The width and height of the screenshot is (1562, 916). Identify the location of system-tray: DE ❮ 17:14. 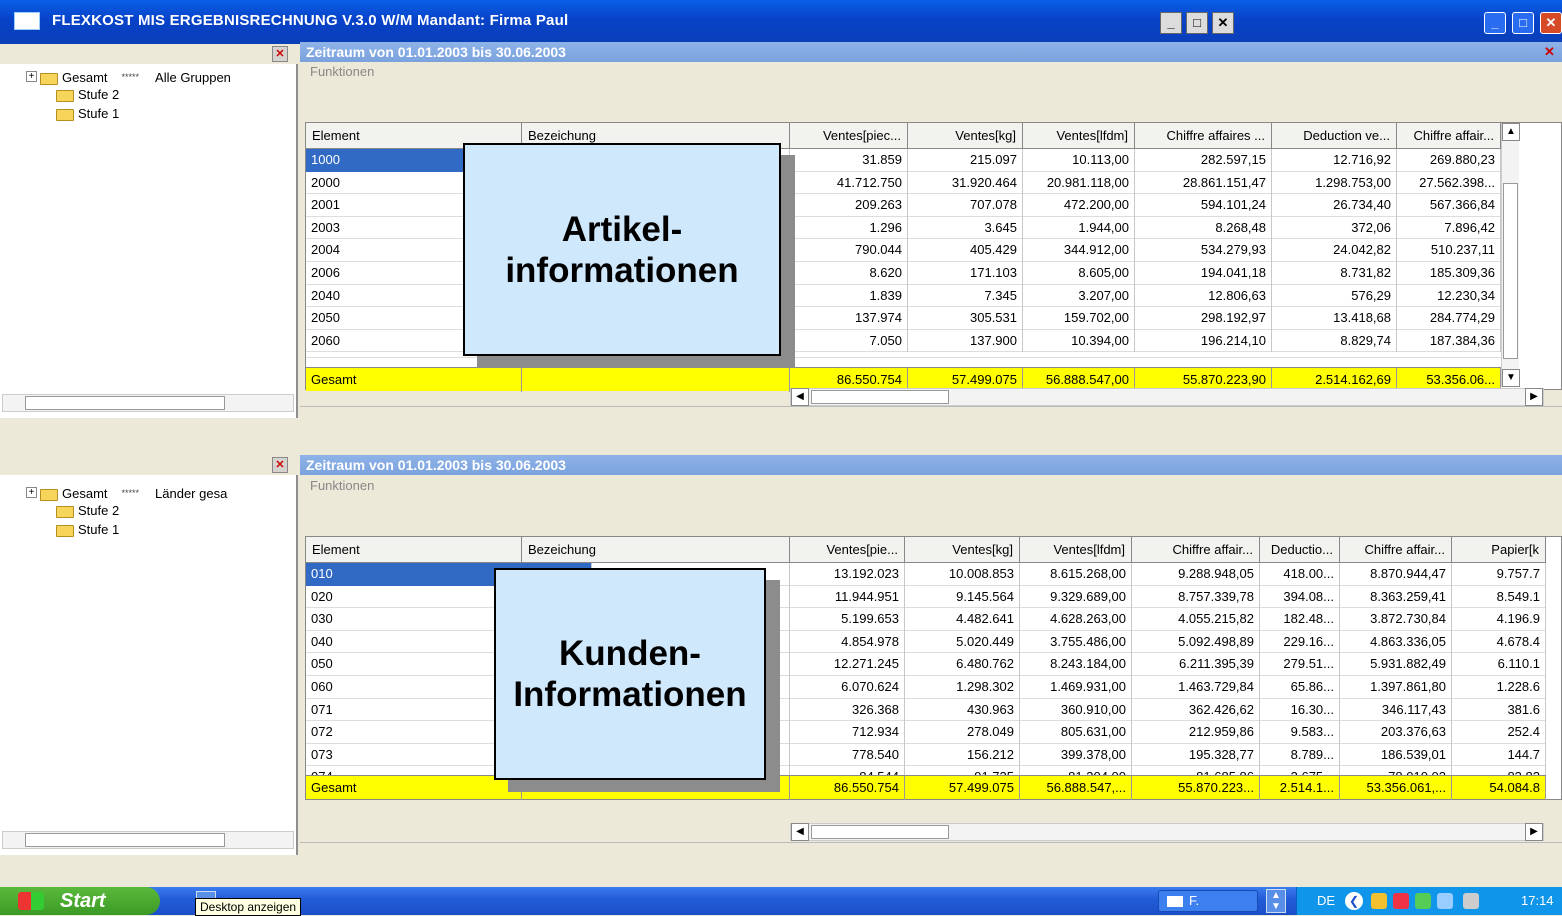
(1429, 901).